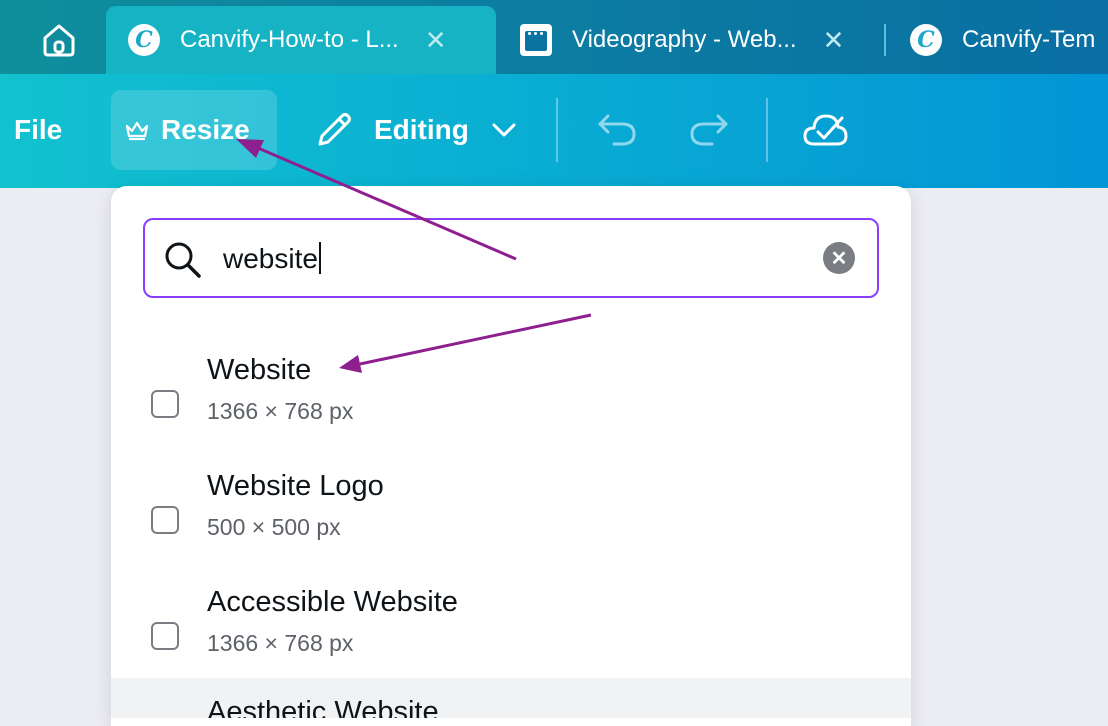 This screenshot has width=1108, height=726. I want to click on list-item: Aesthetic Website, so click(511, 698).